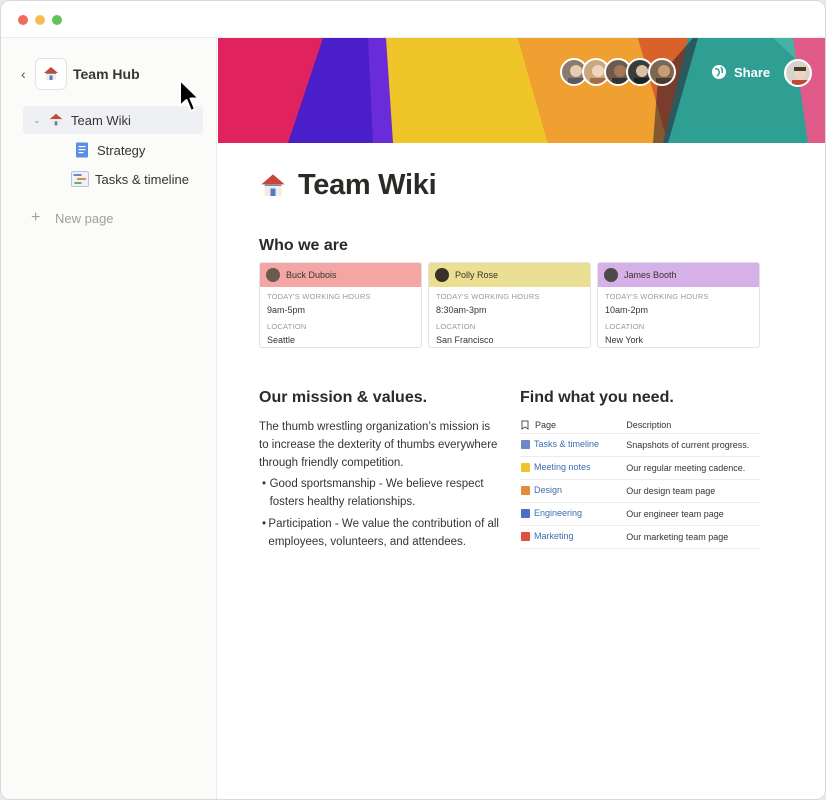  What do you see at coordinates (465, 340) in the screenshot?
I see `location-value: San Francisco` at bounding box center [465, 340].